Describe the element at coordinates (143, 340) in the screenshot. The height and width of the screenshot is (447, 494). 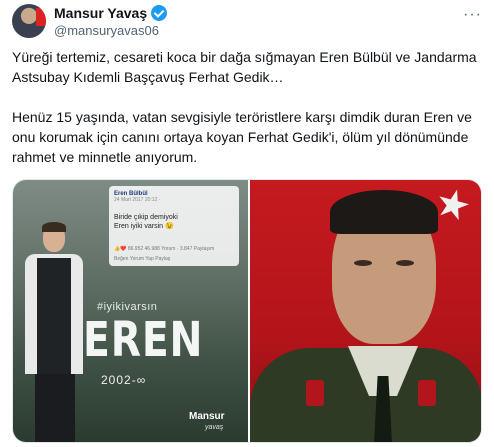
I see `eren-headline: EREN` at that location.